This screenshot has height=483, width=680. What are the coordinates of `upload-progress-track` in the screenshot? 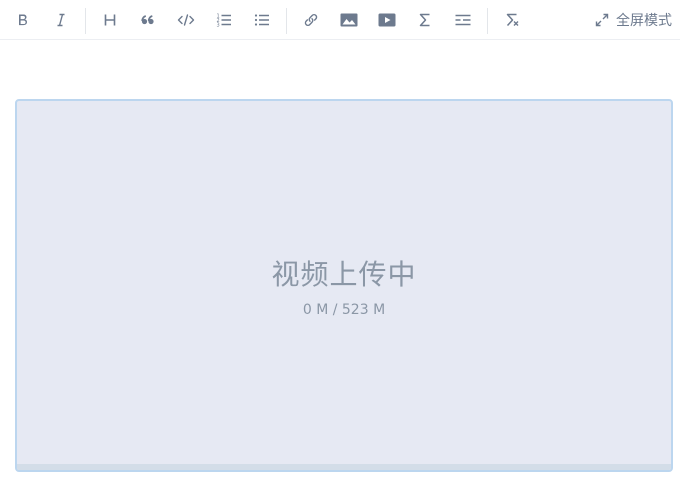 It's located at (344, 467).